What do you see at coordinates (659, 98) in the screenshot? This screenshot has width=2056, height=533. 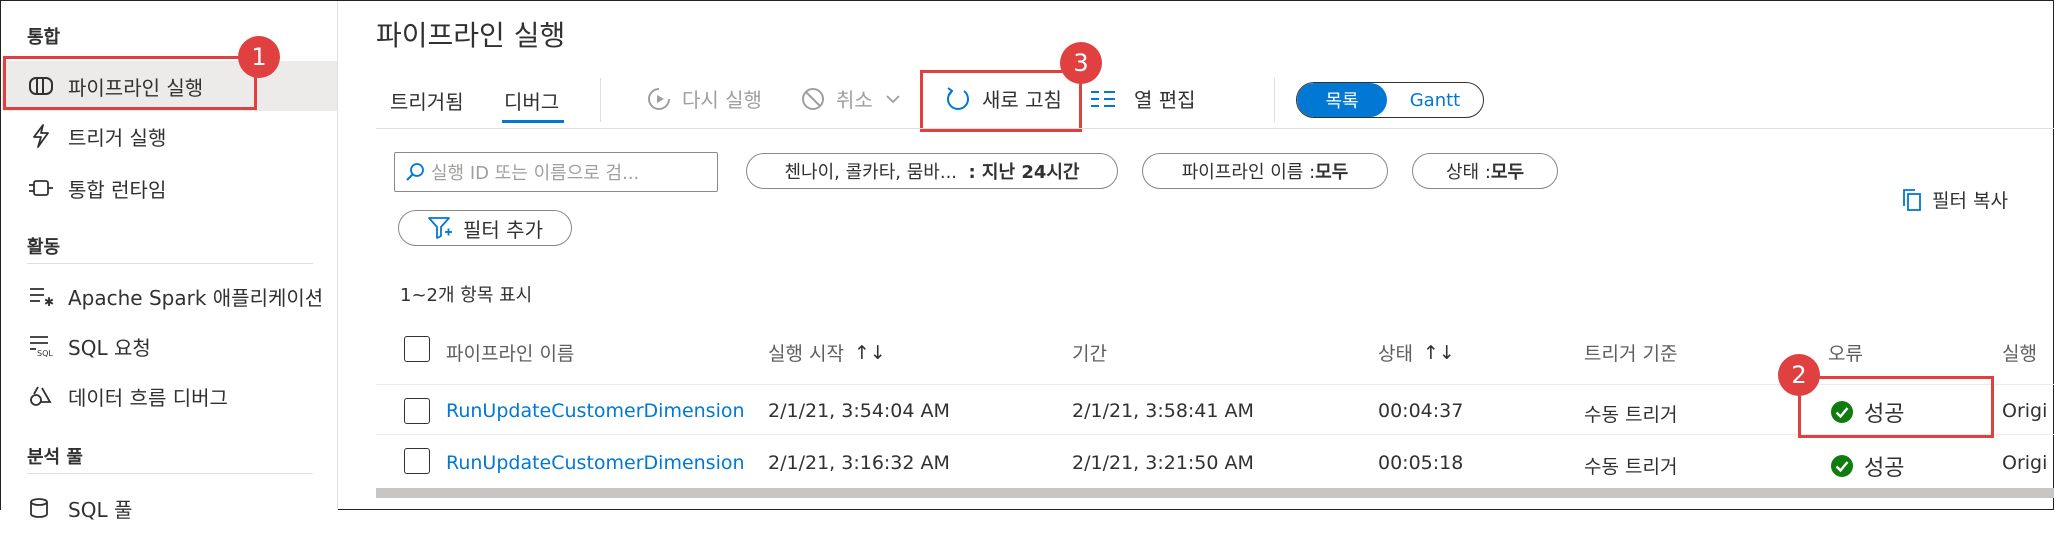 I see `rerun-icon` at bounding box center [659, 98].